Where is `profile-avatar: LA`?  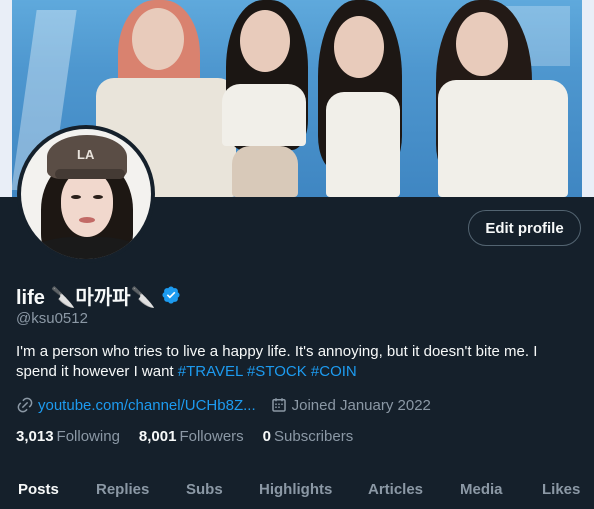 profile-avatar: LA is located at coordinates (86, 194).